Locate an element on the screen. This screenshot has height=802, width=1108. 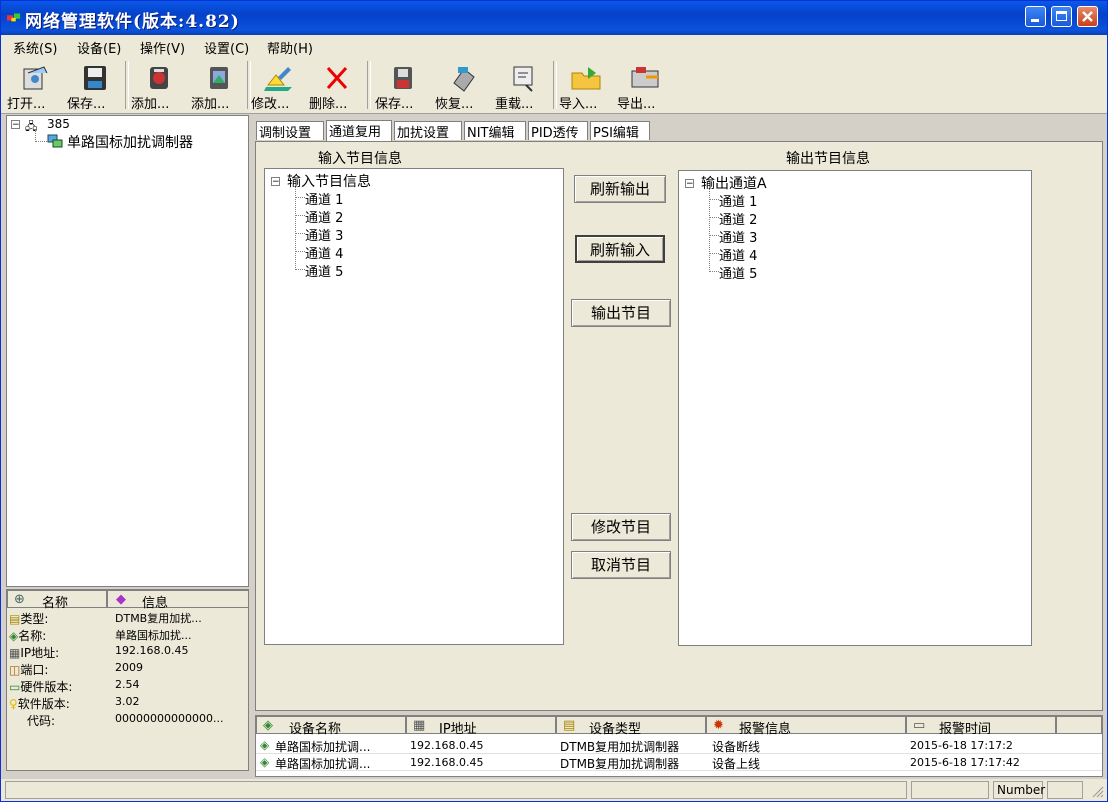
header-label: 设备类型 is located at coordinates (615, 729).